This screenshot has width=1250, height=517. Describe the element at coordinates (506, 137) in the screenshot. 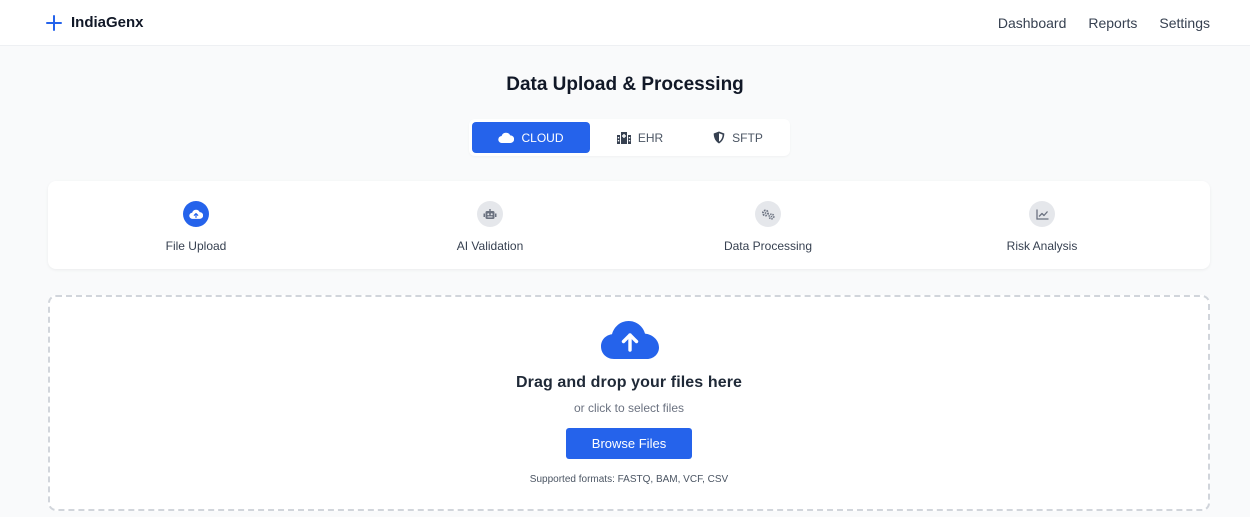

I see `cloud-icon` at that location.